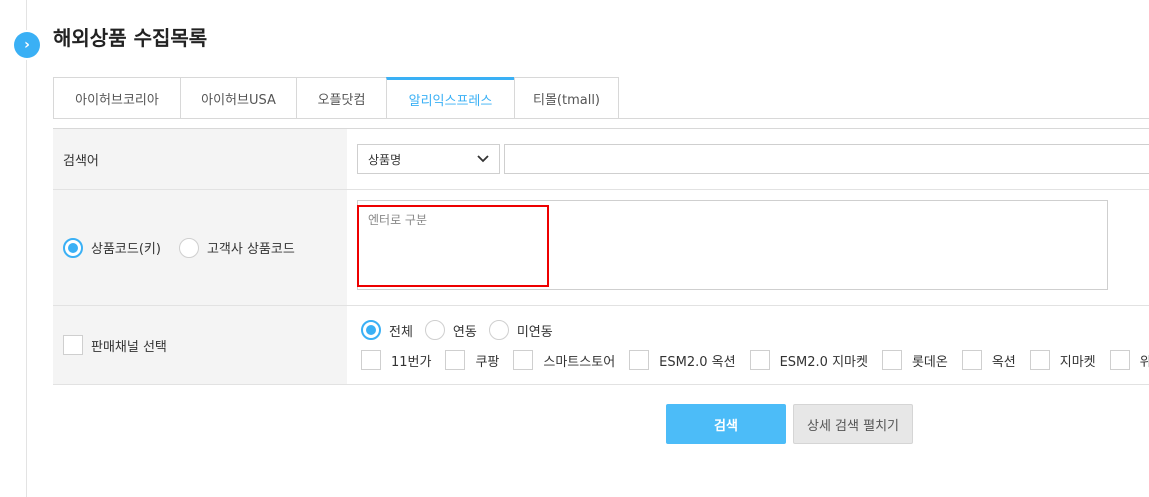 This screenshot has height=497, width=1149. I want to click on channel-label: 지마켓, so click(1077, 362).